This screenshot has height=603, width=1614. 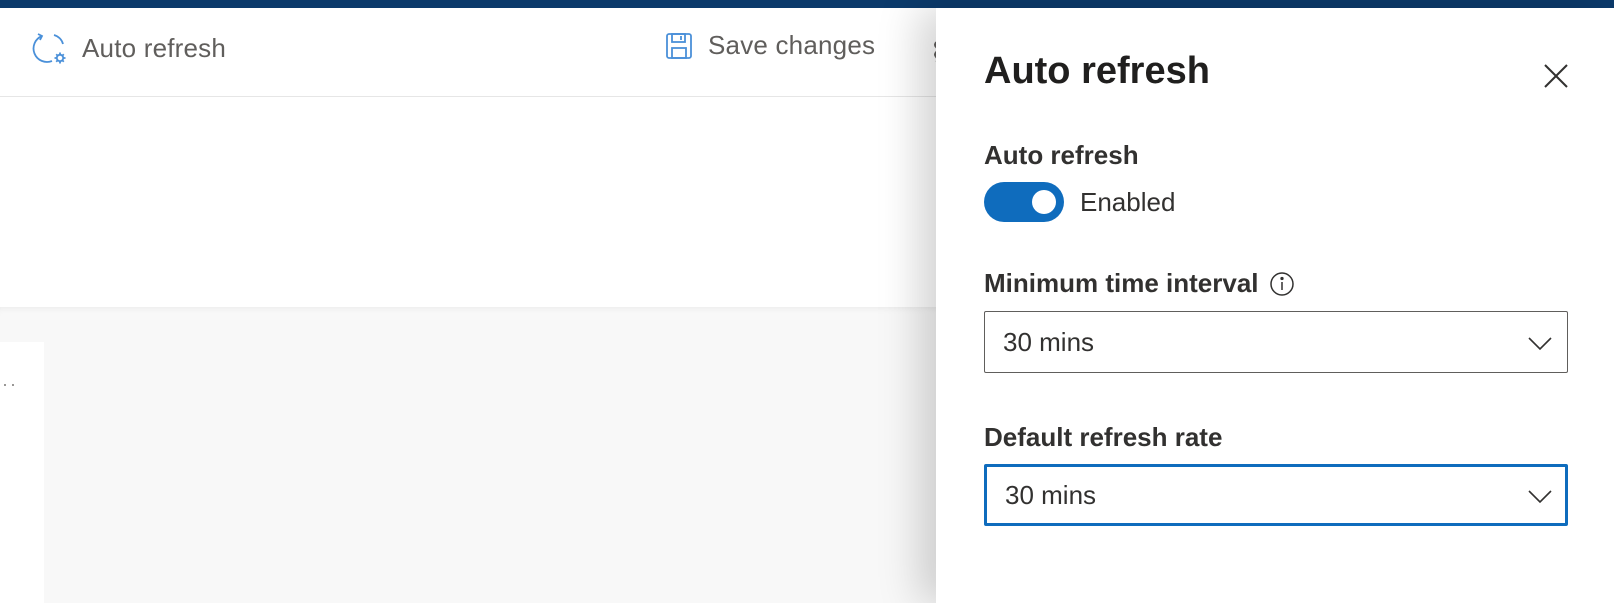 What do you see at coordinates (1276, 495) in the screenshot?
I see `default-rate-dropdown: 30 mins` at bounding box center [1276, 495].